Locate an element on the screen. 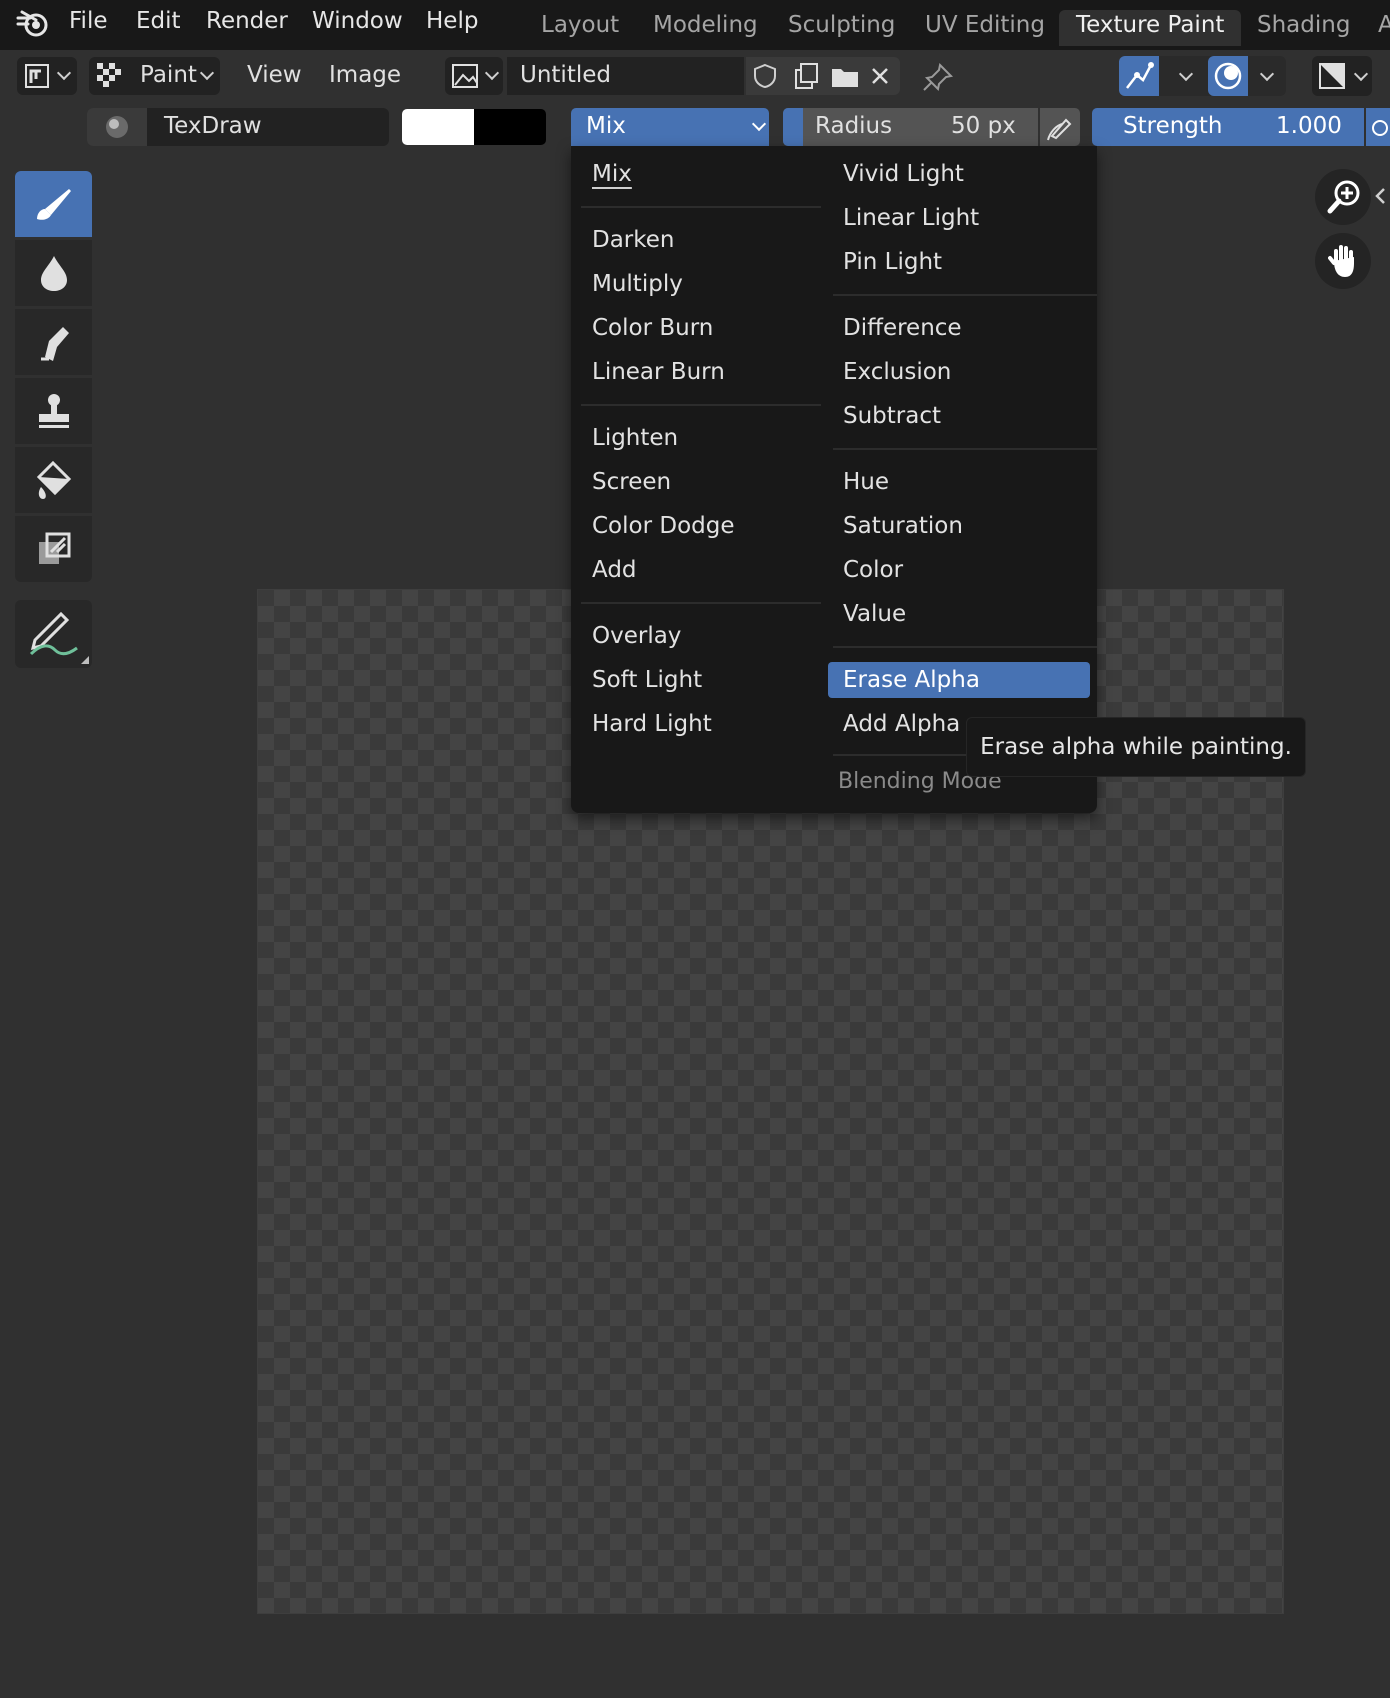  stamp-icon is located at coordinates (54, 411).